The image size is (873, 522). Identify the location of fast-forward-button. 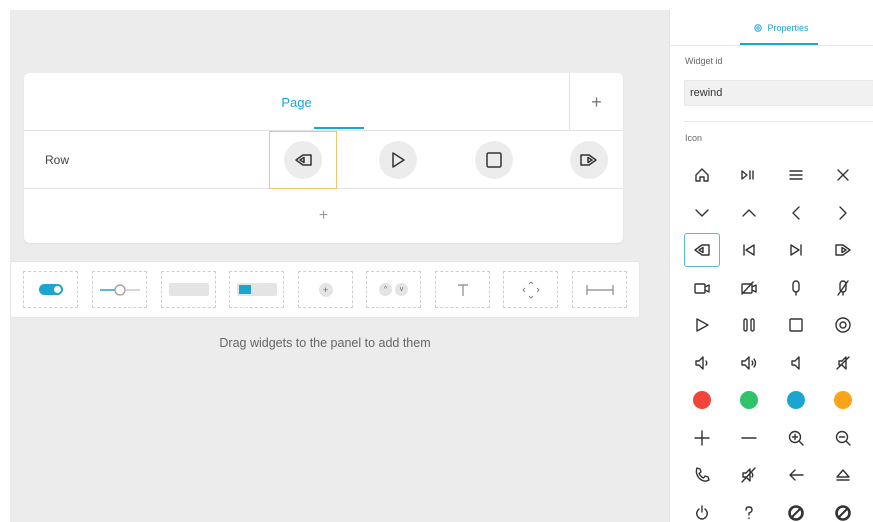
(589, 160).